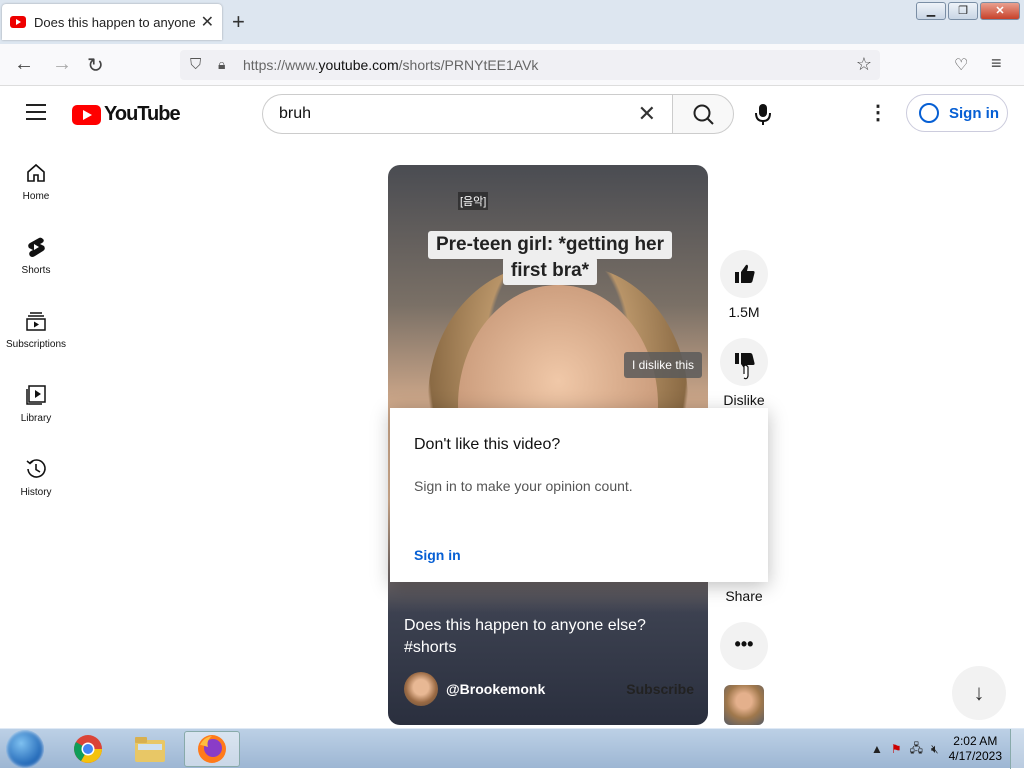  I want to click on video-title: Does this happen to anyone else? #shorts, so click(544, 637).